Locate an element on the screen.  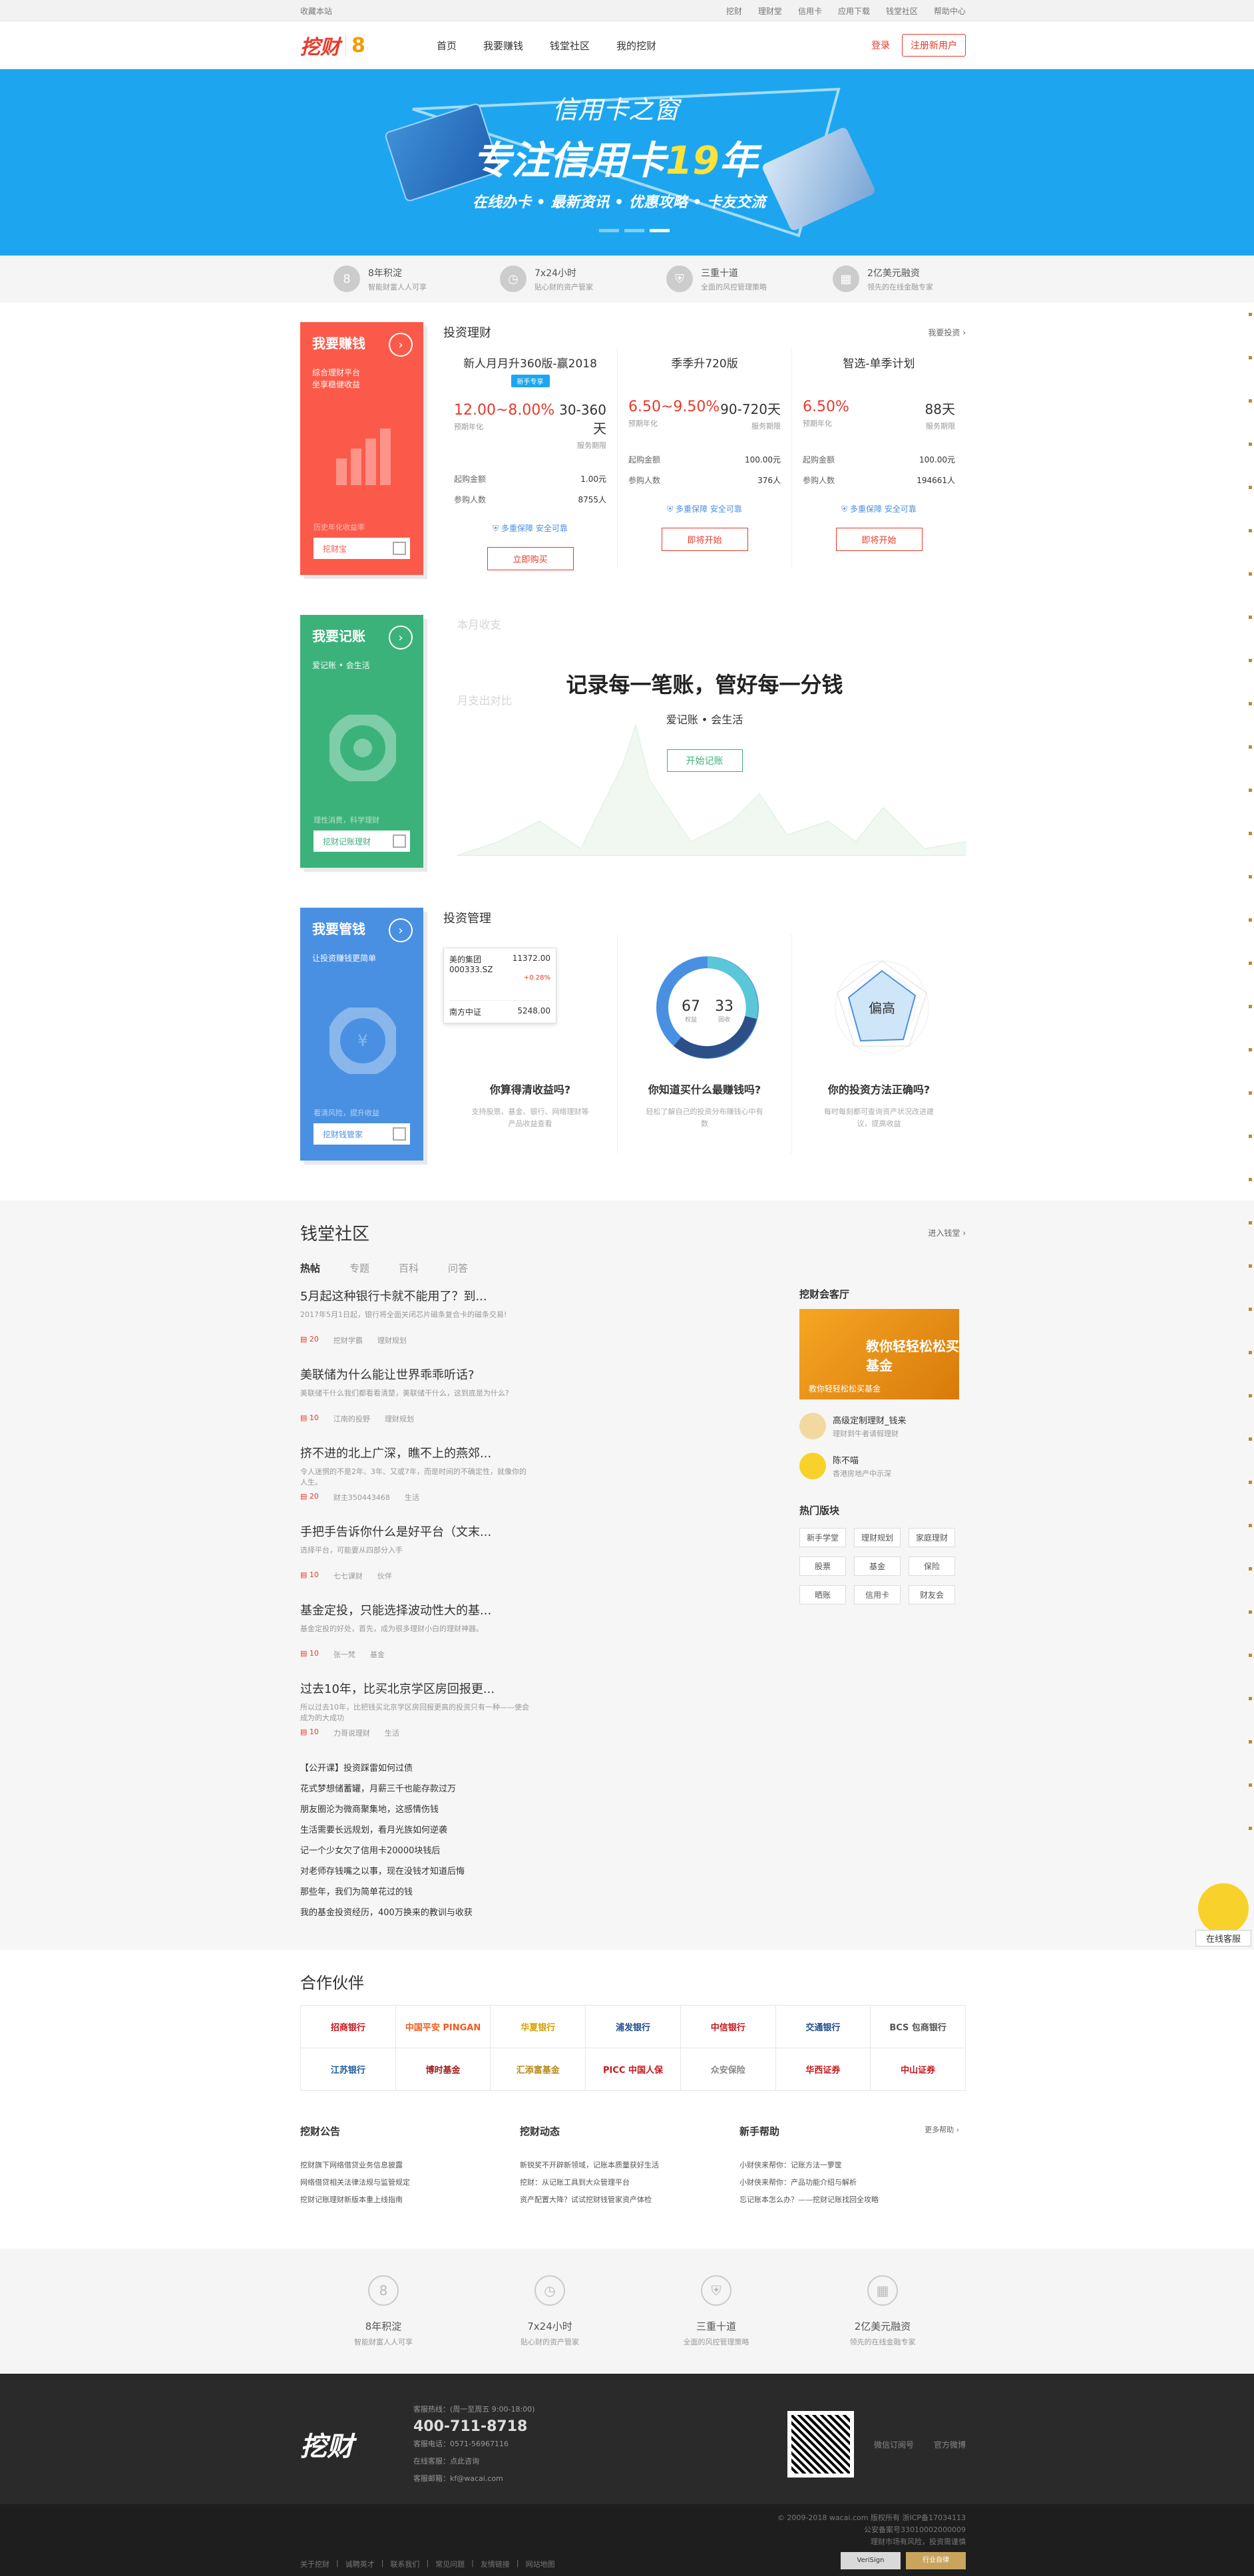
tab-hot: 热帖 is located at coordinates (310, 1268).